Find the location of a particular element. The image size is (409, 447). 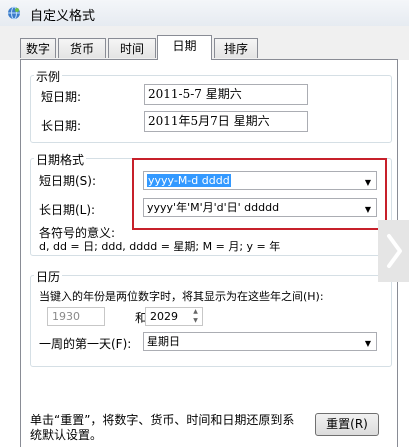

year-to-field: 2029 ▲ ▼ is located at coordinates (174, 316).